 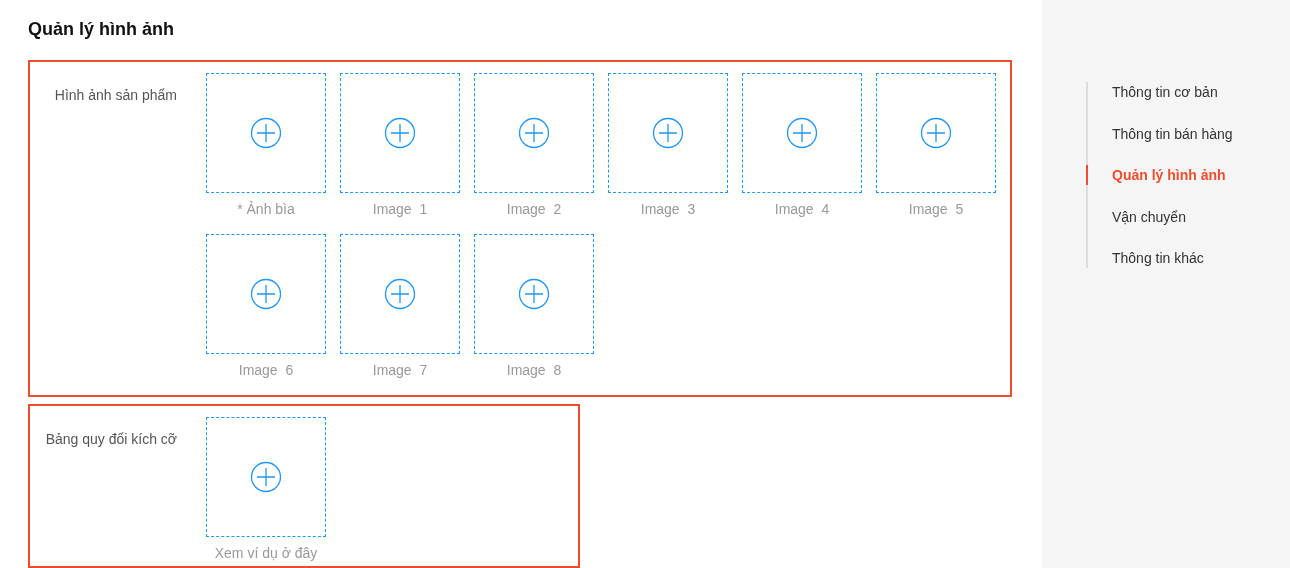 I want to click on nav-link: Thông tin khác, so click(x=1188, y=258).